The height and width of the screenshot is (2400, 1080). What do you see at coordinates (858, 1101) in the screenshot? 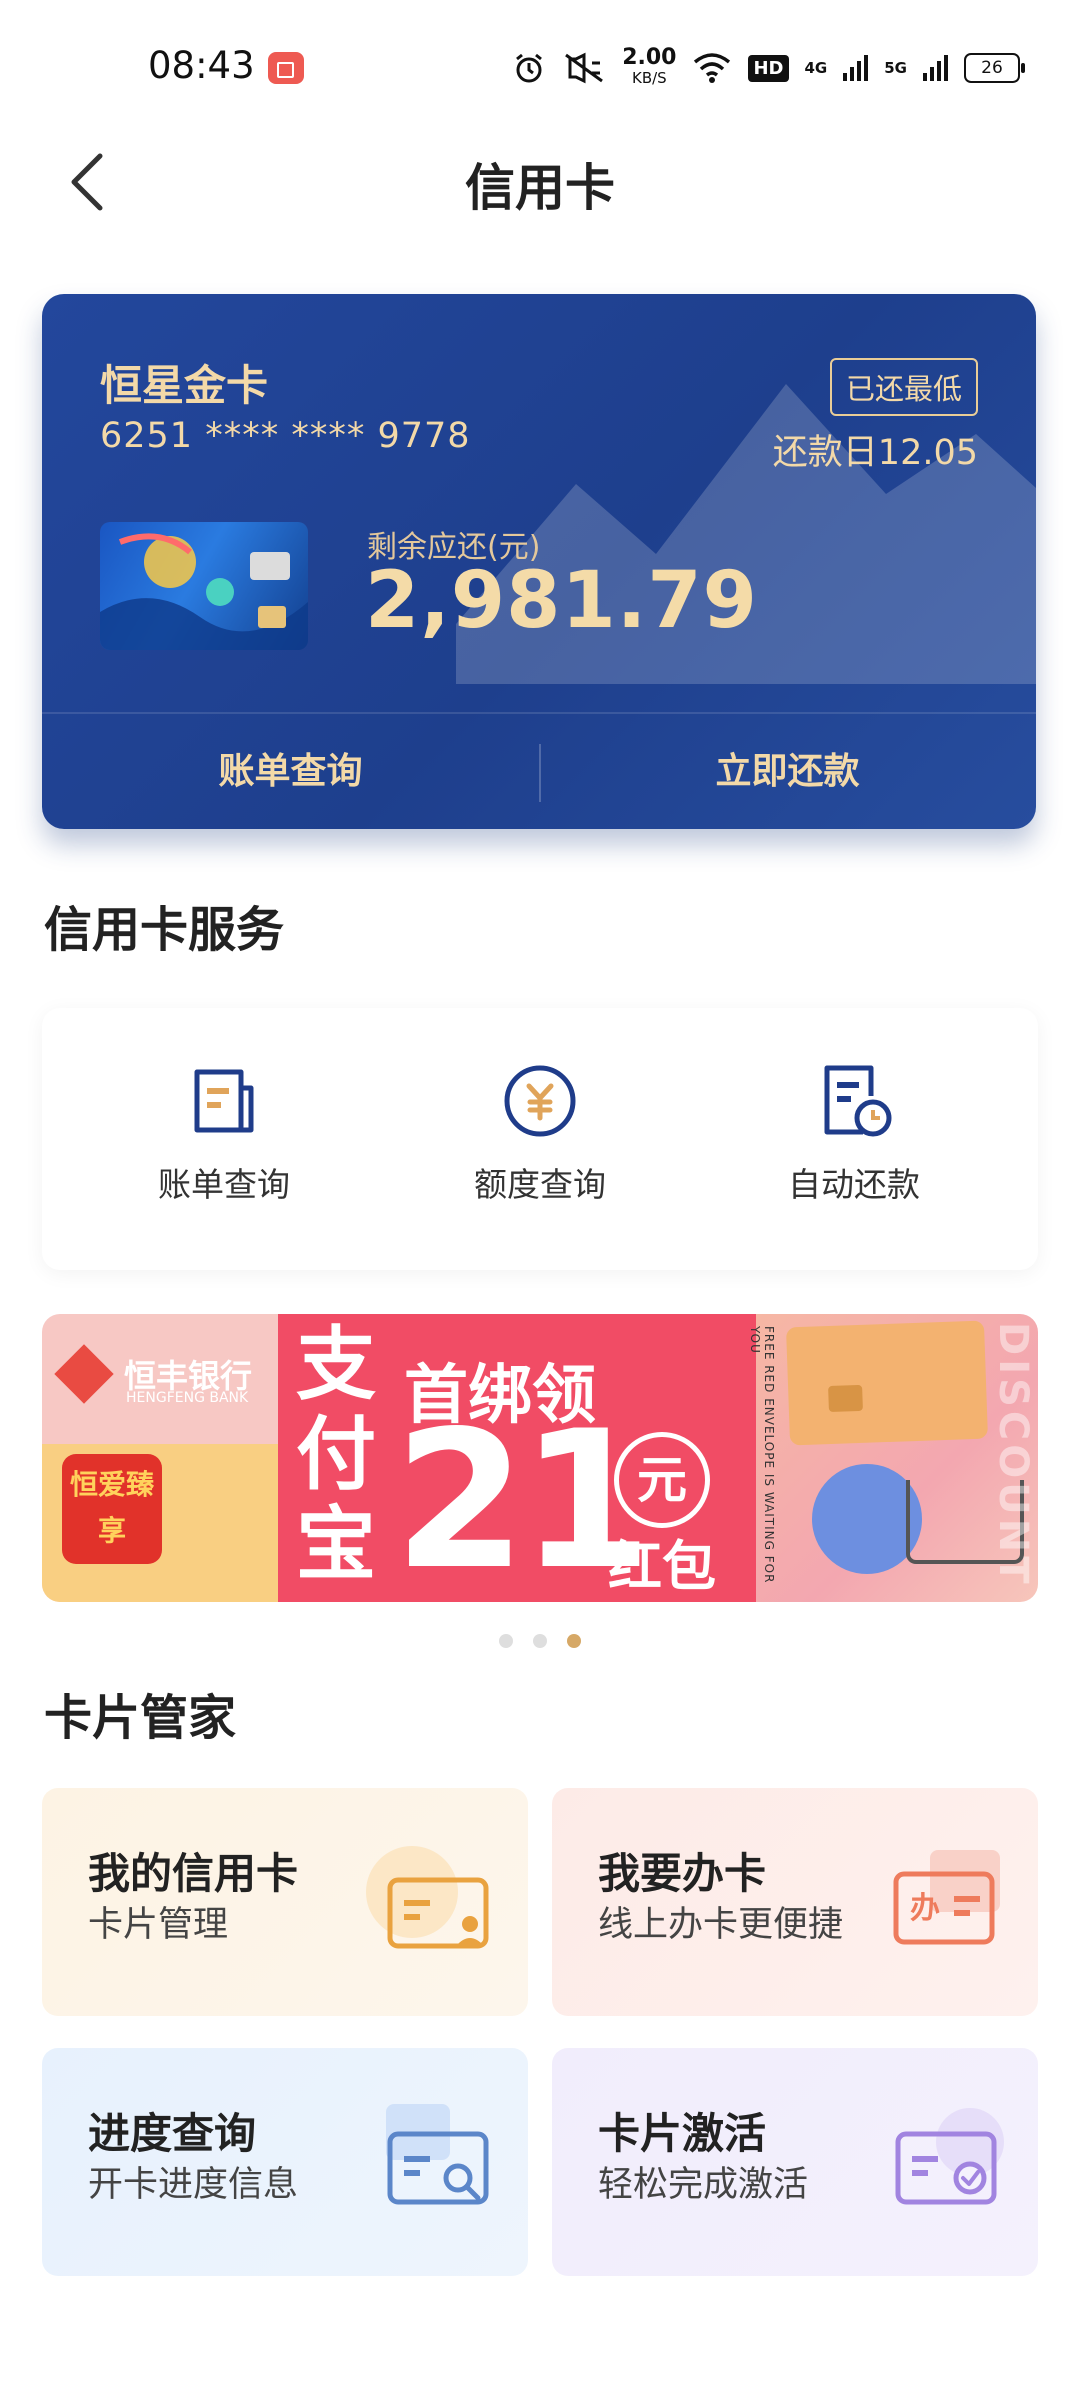
I see `auto-pay-clock-icon` at bounding box center [858, 1101].